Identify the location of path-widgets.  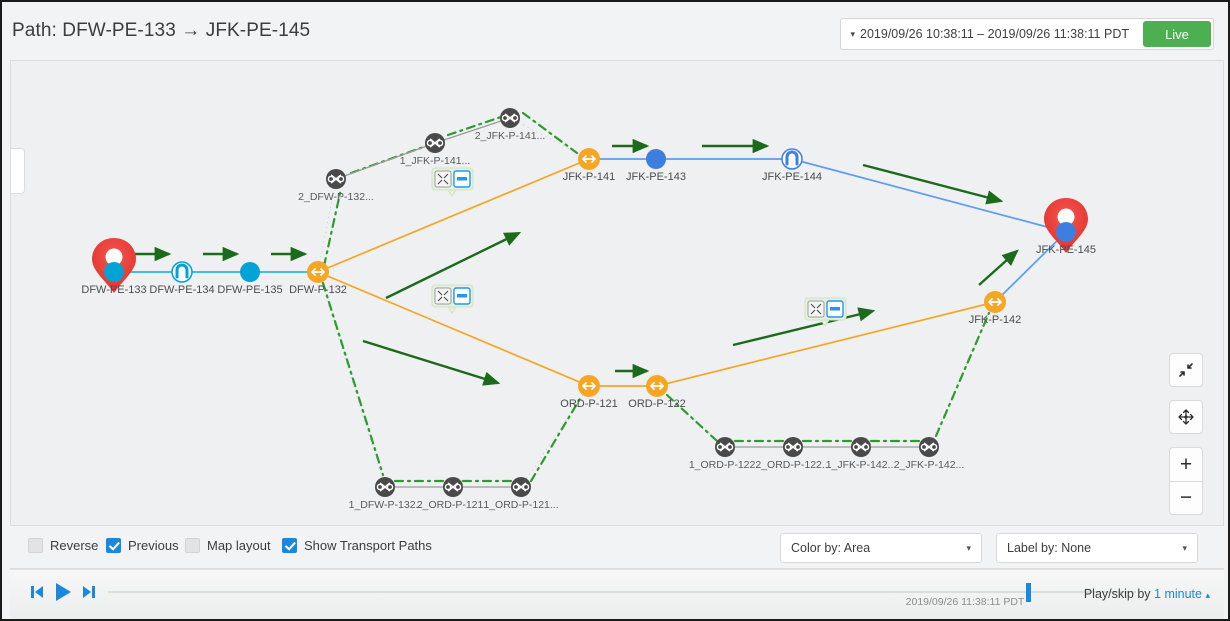
(639, 247).